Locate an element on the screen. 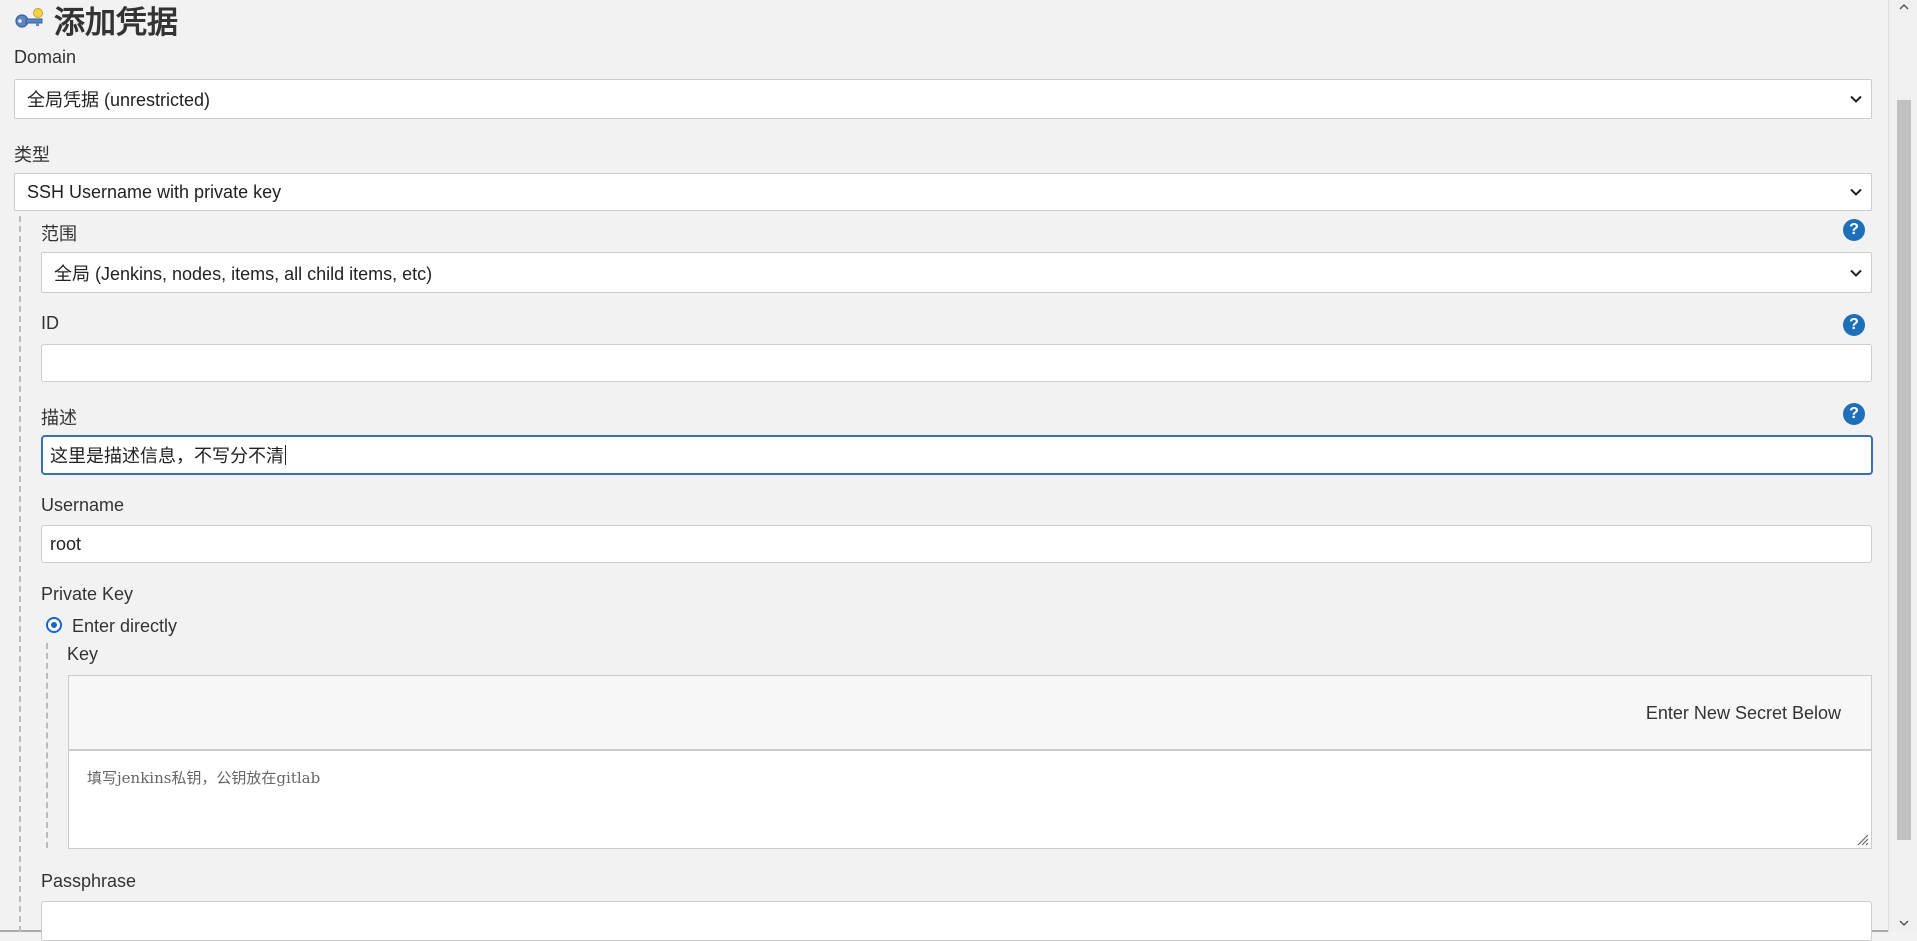  key-label: Key is located at coordinates (83, 654).